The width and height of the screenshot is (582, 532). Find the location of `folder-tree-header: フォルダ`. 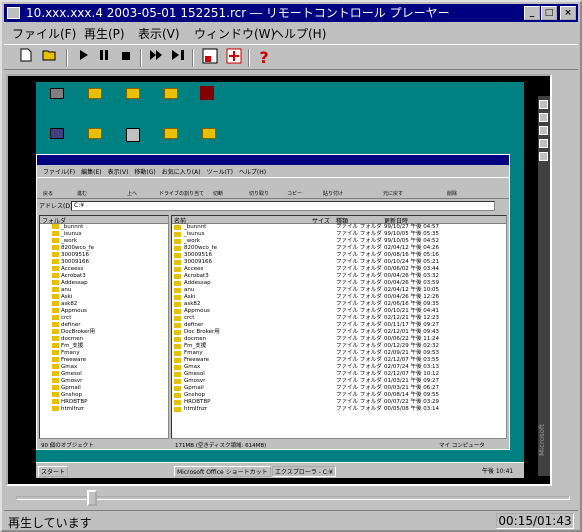

folder-tree-header: フォルダ is located at coordinates (104, 220).